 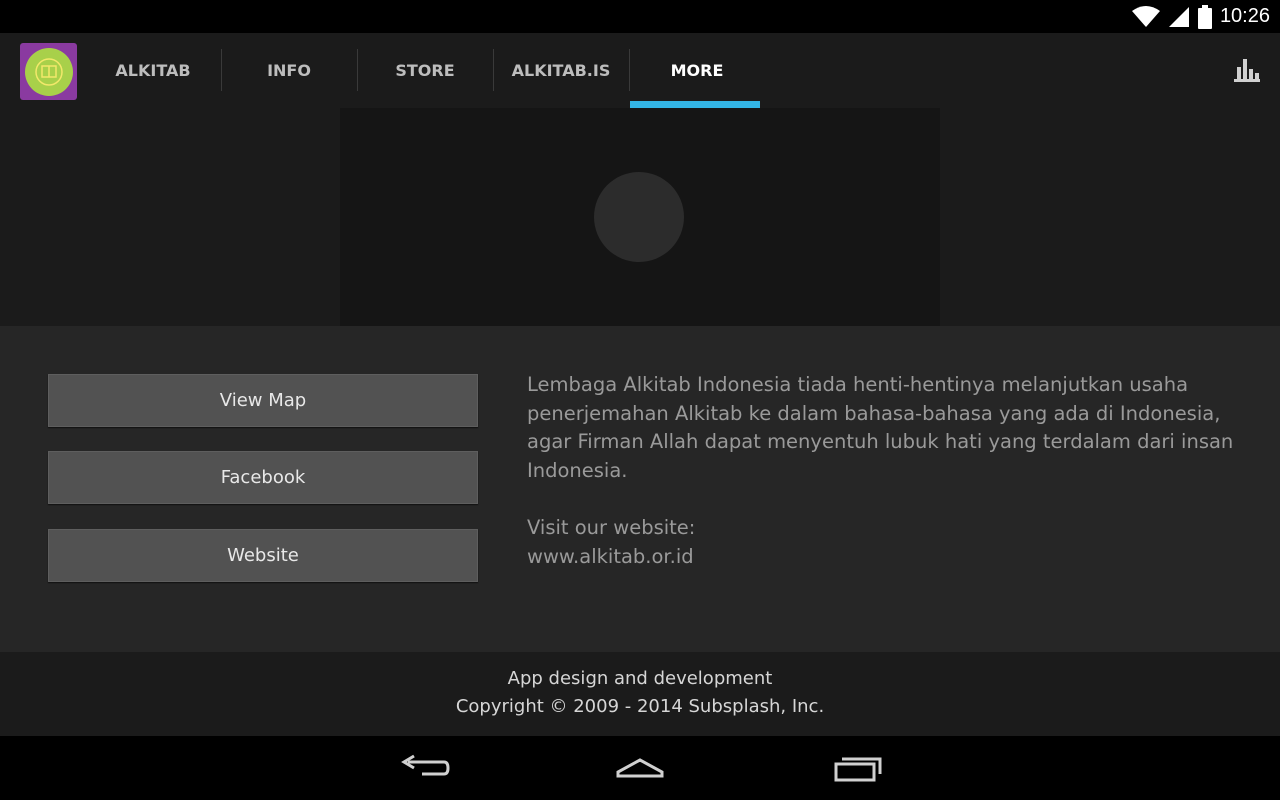 I want to click on bar-chart-icon, so click(x=1247, y=70).